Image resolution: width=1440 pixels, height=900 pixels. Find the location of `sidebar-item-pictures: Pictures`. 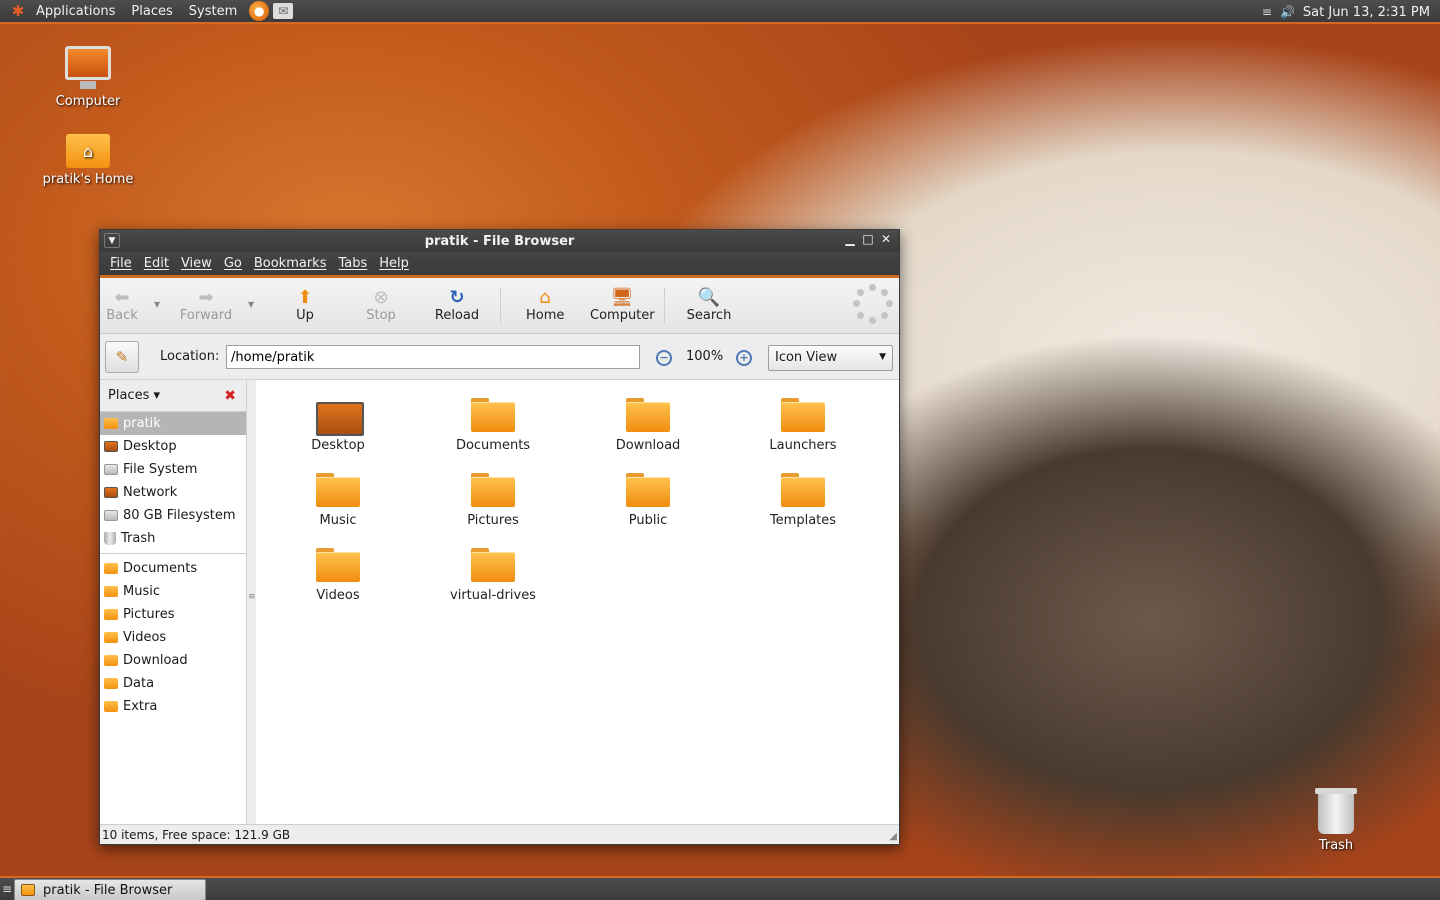

sidebar-item-pictures: Pictures is located at coordinates (173, 614).